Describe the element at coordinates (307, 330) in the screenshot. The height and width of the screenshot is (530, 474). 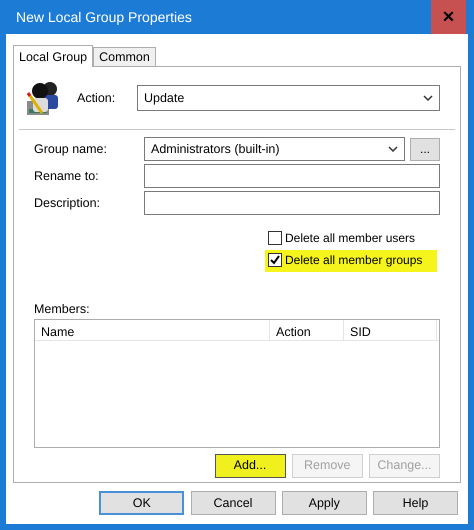
I see `column-header: Action` at that location.